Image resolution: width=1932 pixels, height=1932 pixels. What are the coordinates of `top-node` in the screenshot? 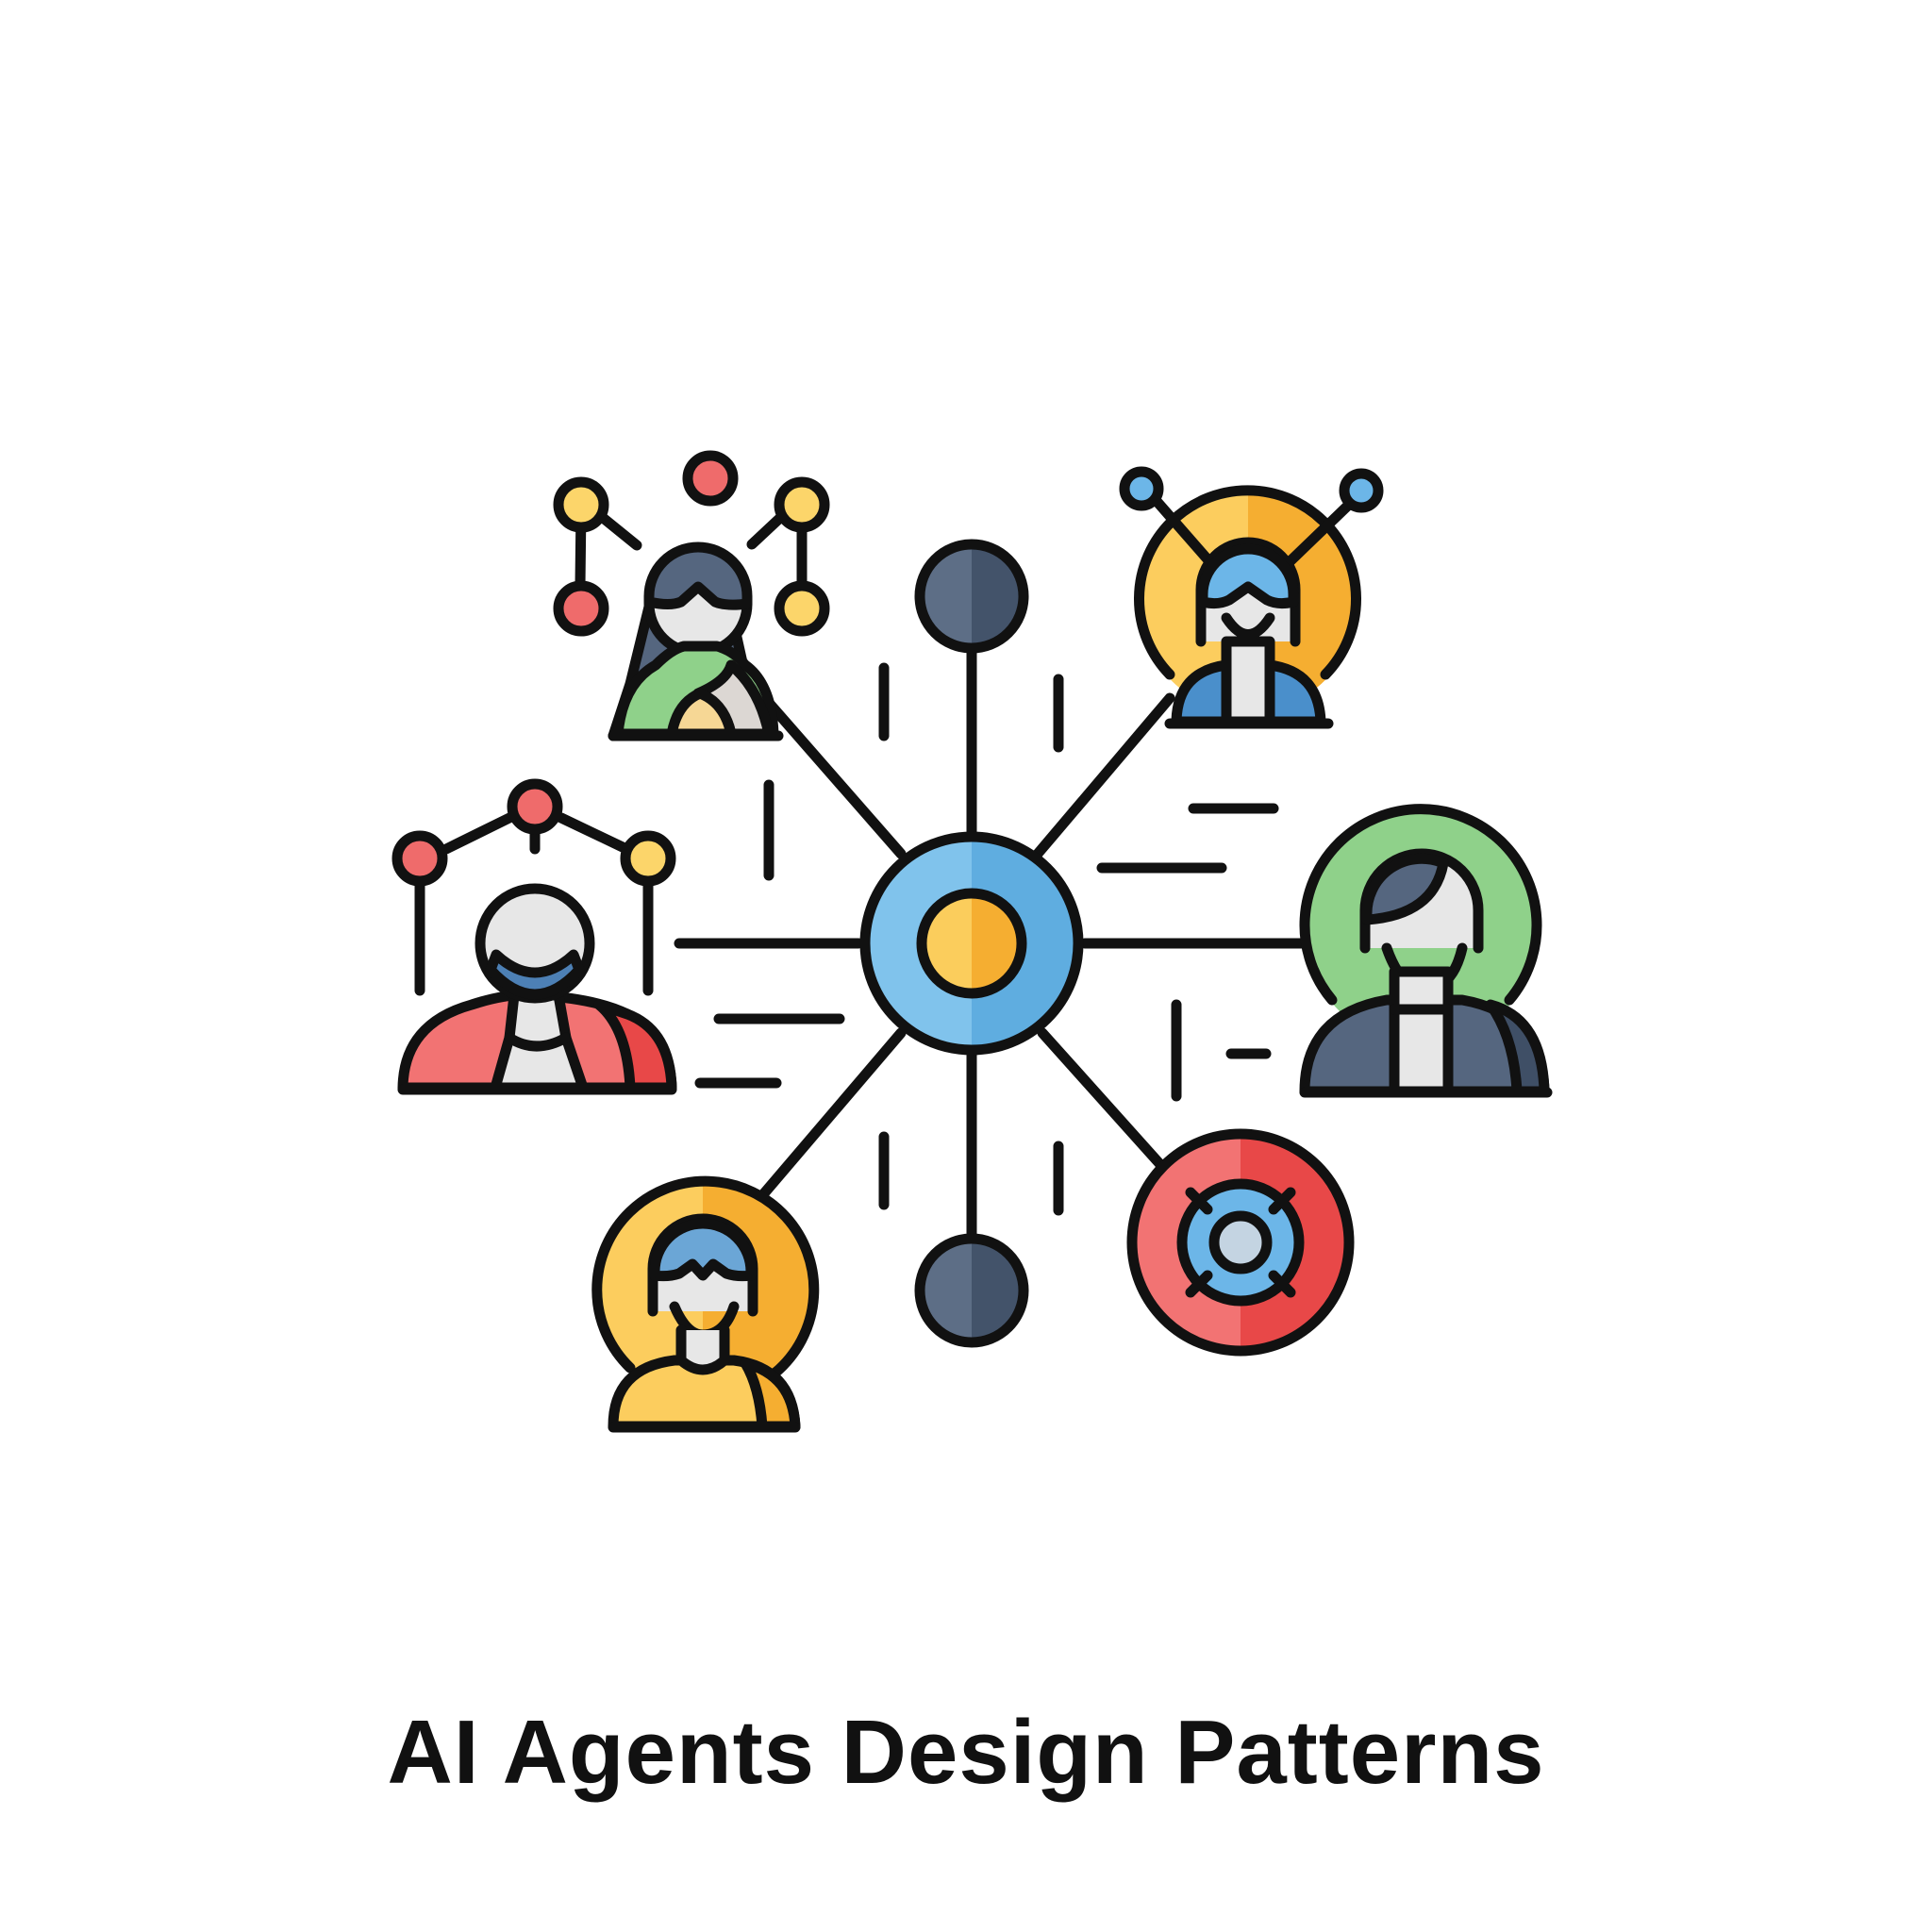 It's located at (971, 596).